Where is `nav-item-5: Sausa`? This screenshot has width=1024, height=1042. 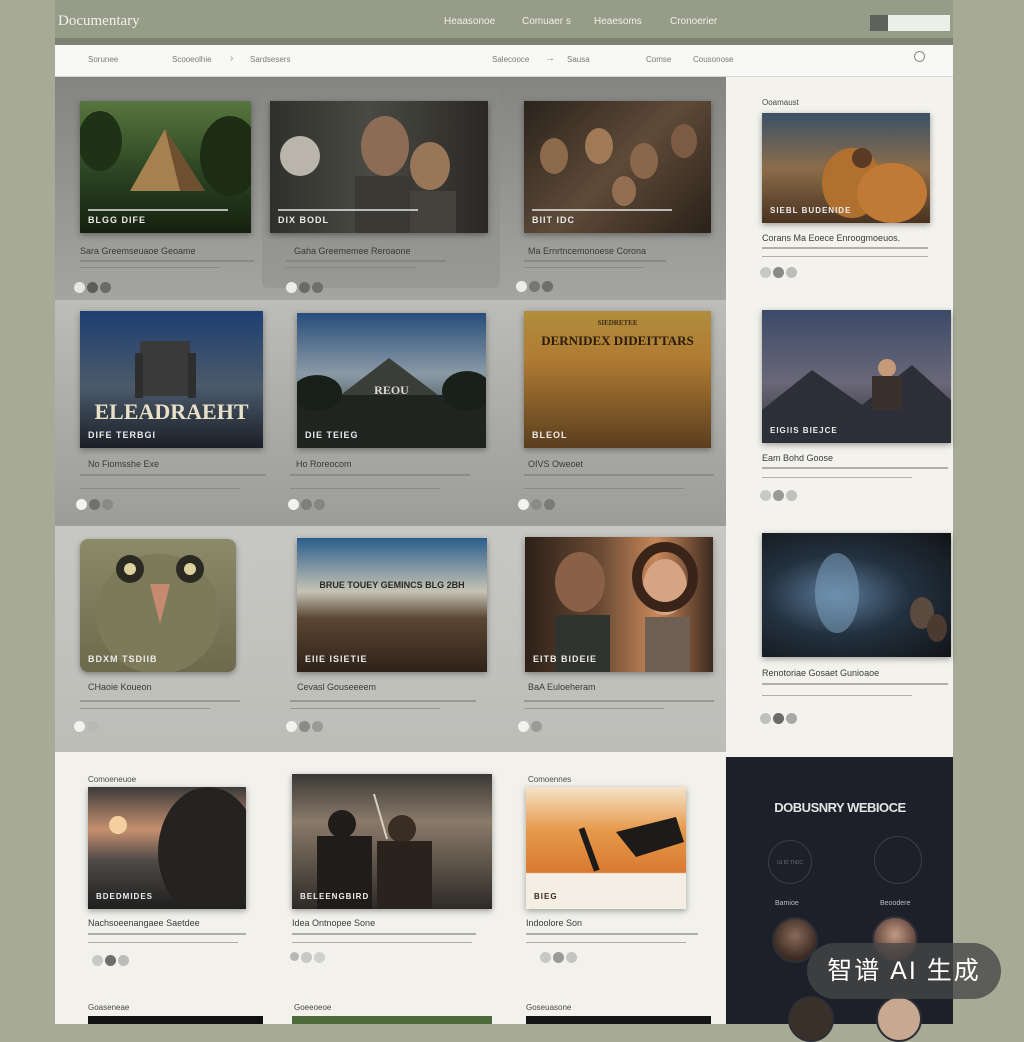
nav-item-5: Sausa is located at coordinates (578, 59).